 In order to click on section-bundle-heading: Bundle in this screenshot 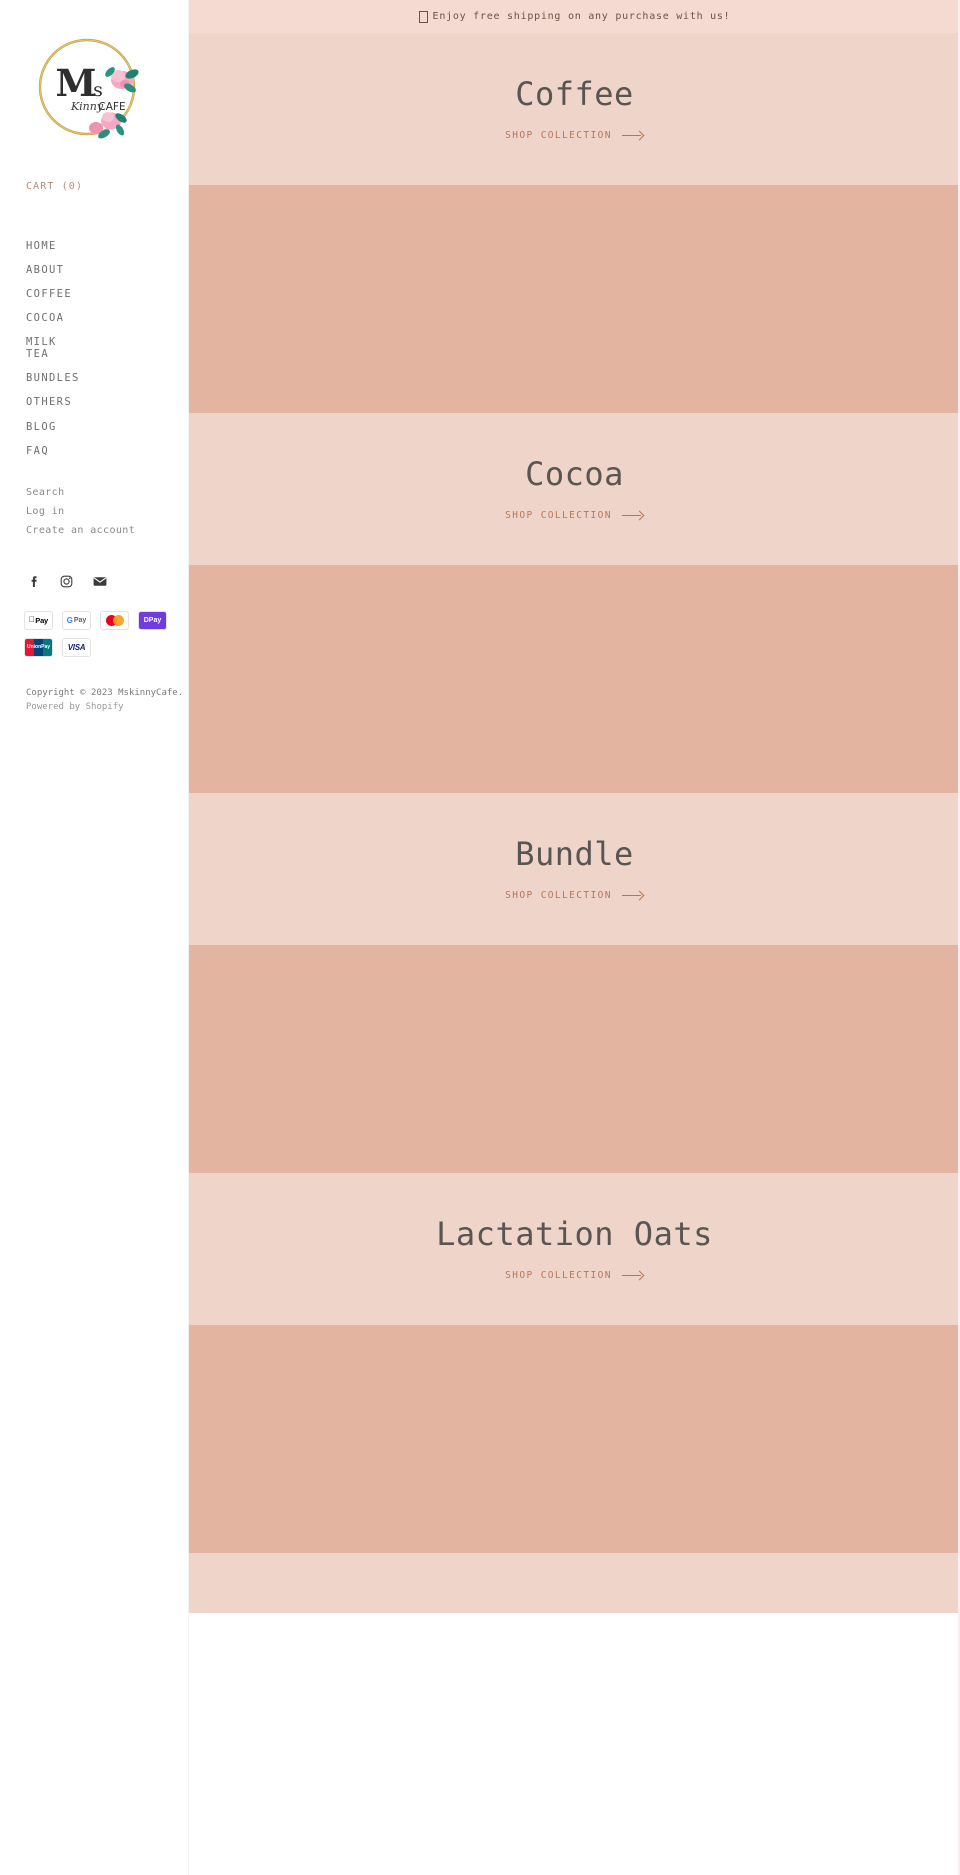, I will do `click(574, 854)`.